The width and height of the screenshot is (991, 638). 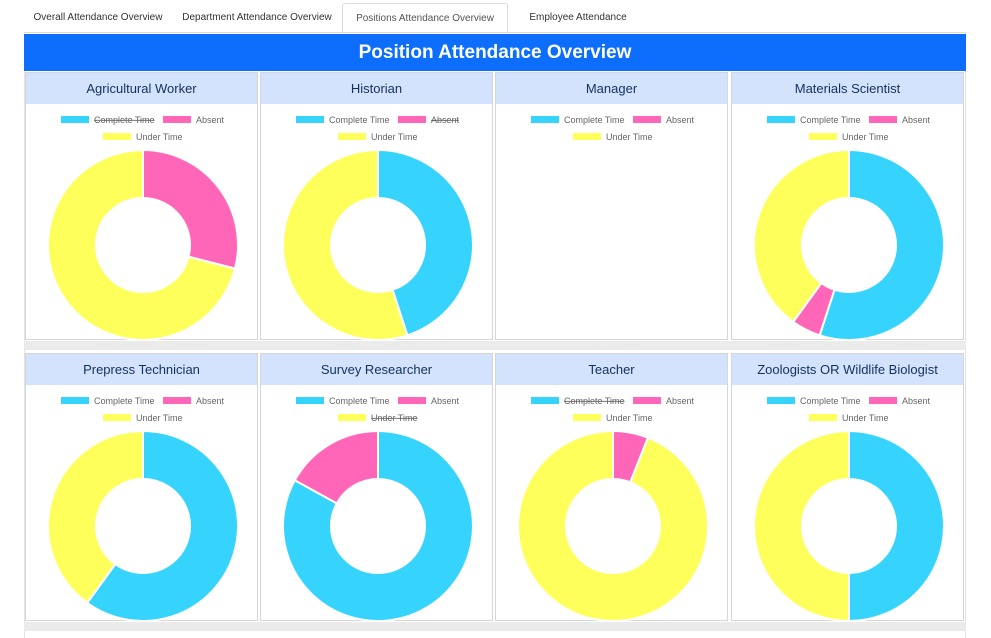 I want to click on tab-overall: Overall Attendance Overview, so click(x=98, y=18).